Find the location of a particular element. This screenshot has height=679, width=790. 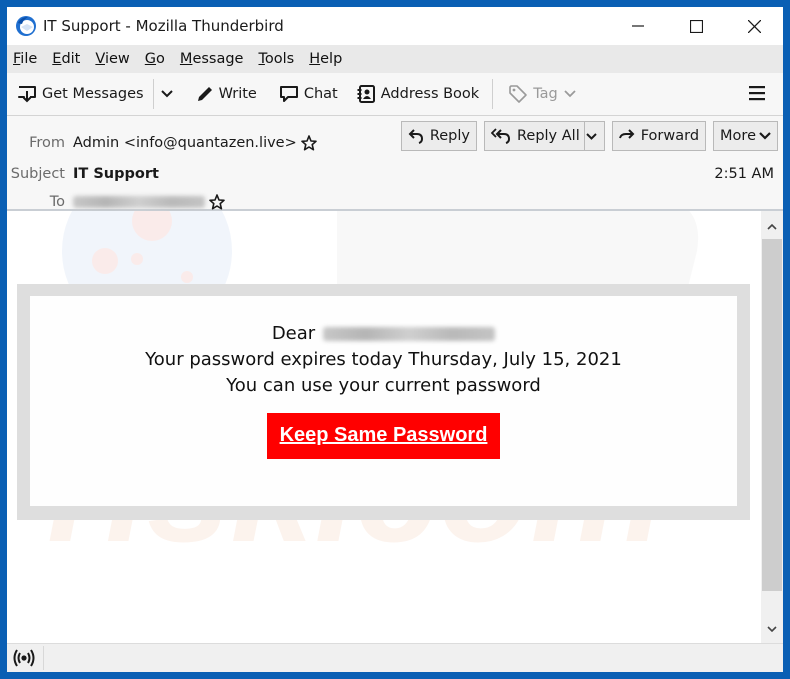

close-button is located at coordinates (754, 26).